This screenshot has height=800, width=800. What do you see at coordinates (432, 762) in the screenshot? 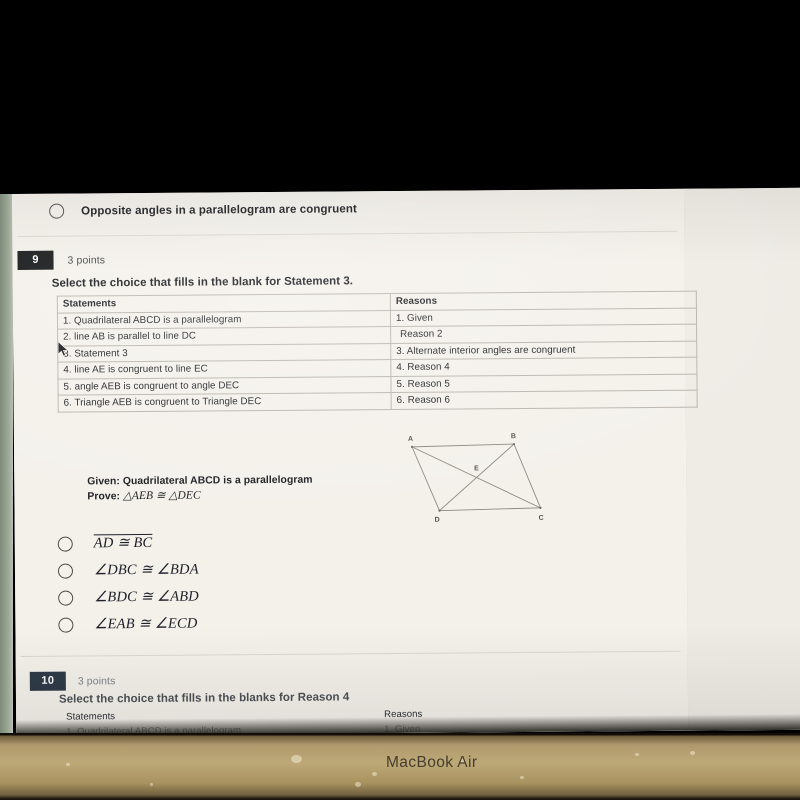
I see `macbook-air-wordmark: MacBook Air` at bounding box center [432, 762].